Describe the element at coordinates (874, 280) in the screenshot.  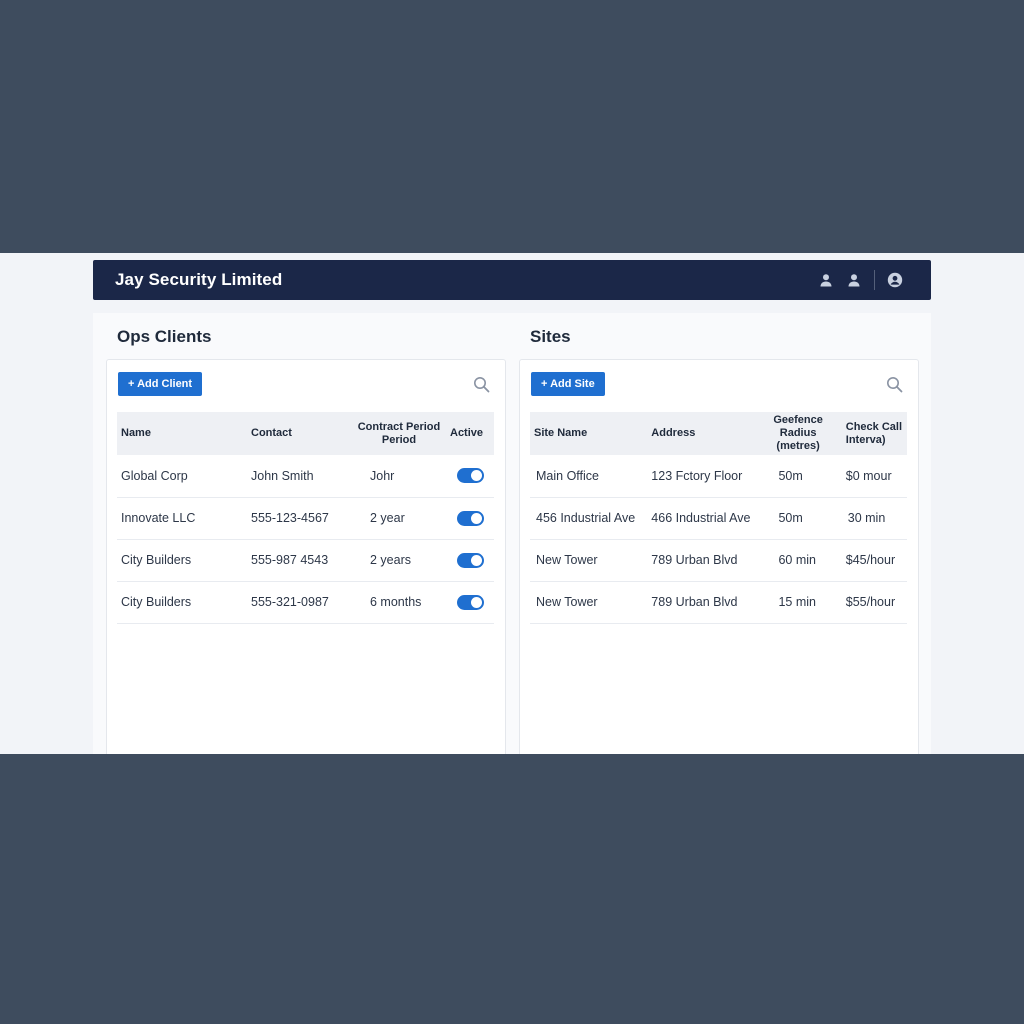
I see `header-divider` at that location.